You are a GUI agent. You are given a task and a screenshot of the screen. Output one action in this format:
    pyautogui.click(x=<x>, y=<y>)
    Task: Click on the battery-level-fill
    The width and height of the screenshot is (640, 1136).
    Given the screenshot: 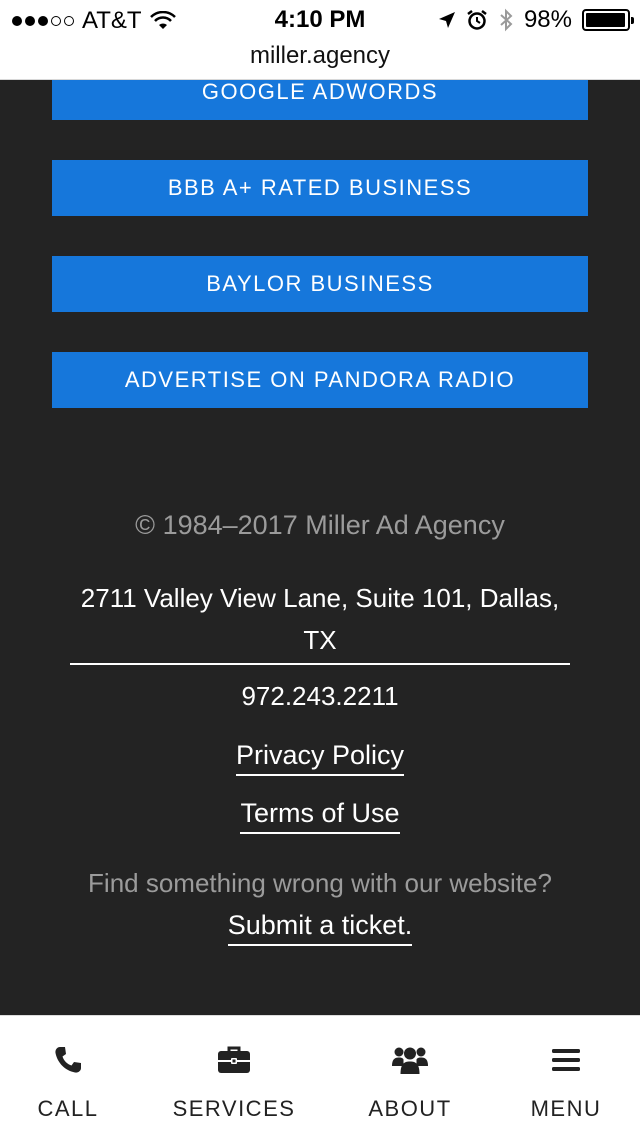 What is the action you would take?
    pyautogui.click(x=606, y=20)
    